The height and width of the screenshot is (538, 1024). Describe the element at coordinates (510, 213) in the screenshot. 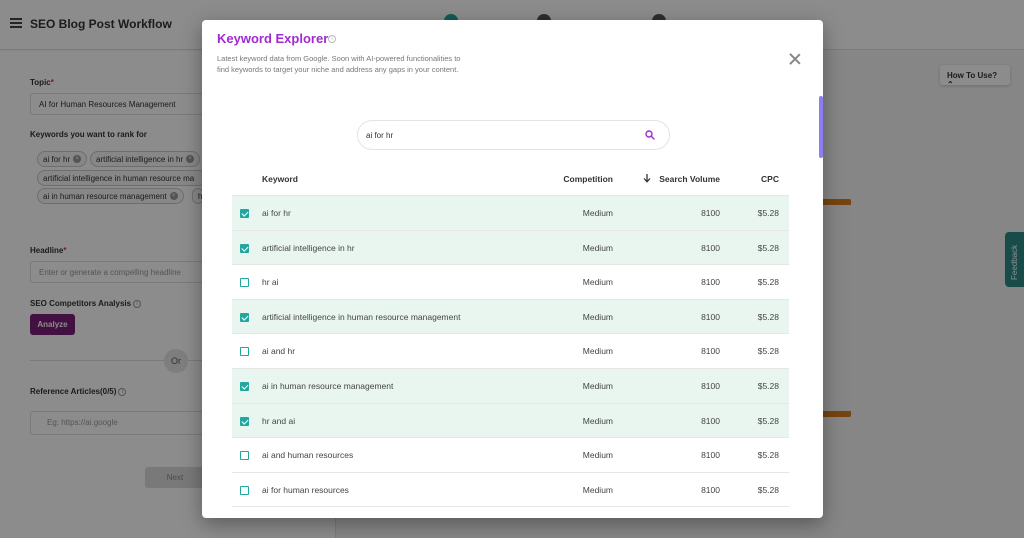

I see `table-row: ai for hr Medium 8100 $5.28` at that location.